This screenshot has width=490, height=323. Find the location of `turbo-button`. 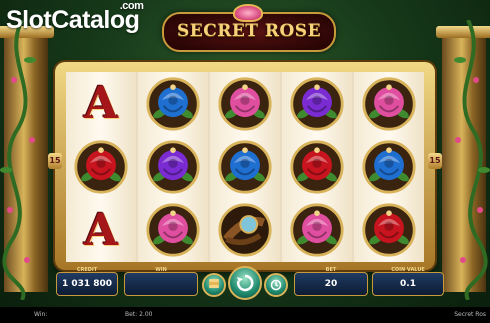

turbo-button is located at coordinates (276, 285).